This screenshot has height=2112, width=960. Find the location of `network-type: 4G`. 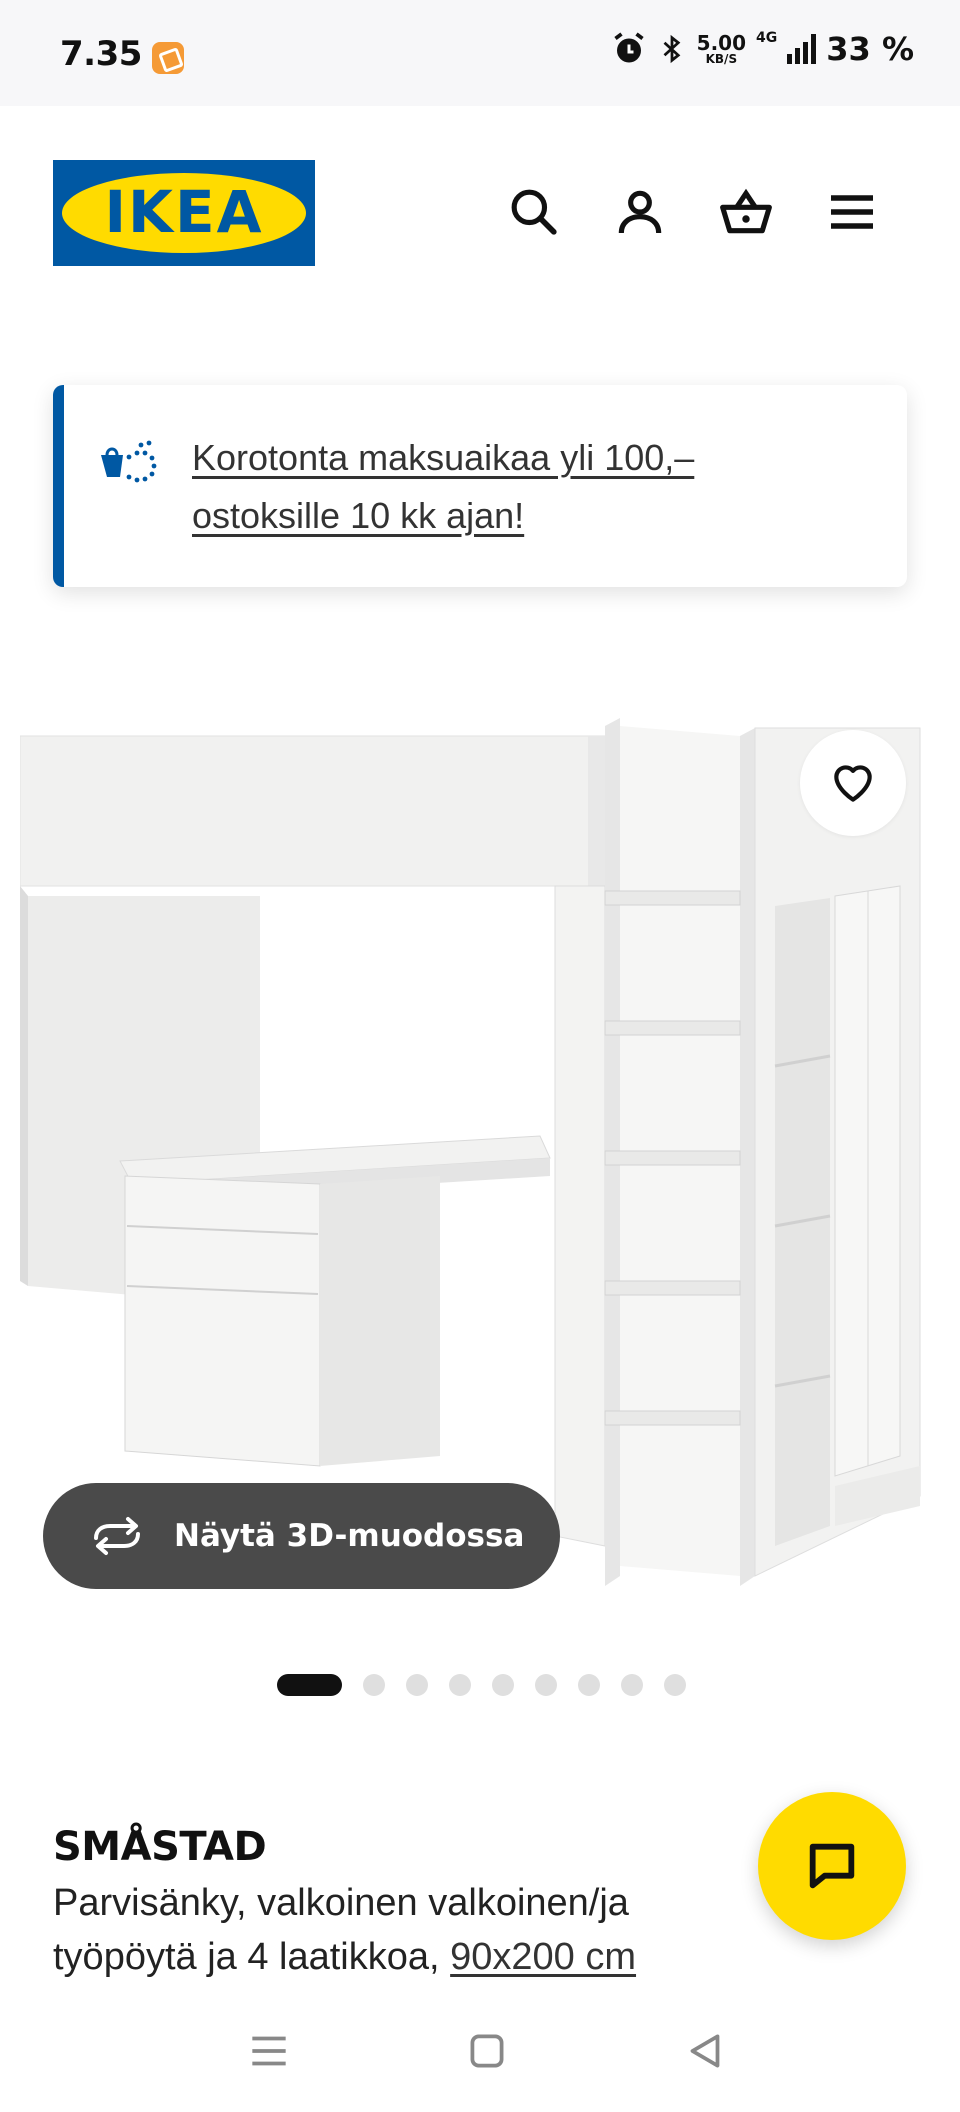

network-type: 4G is located at coordinates (767, 38).